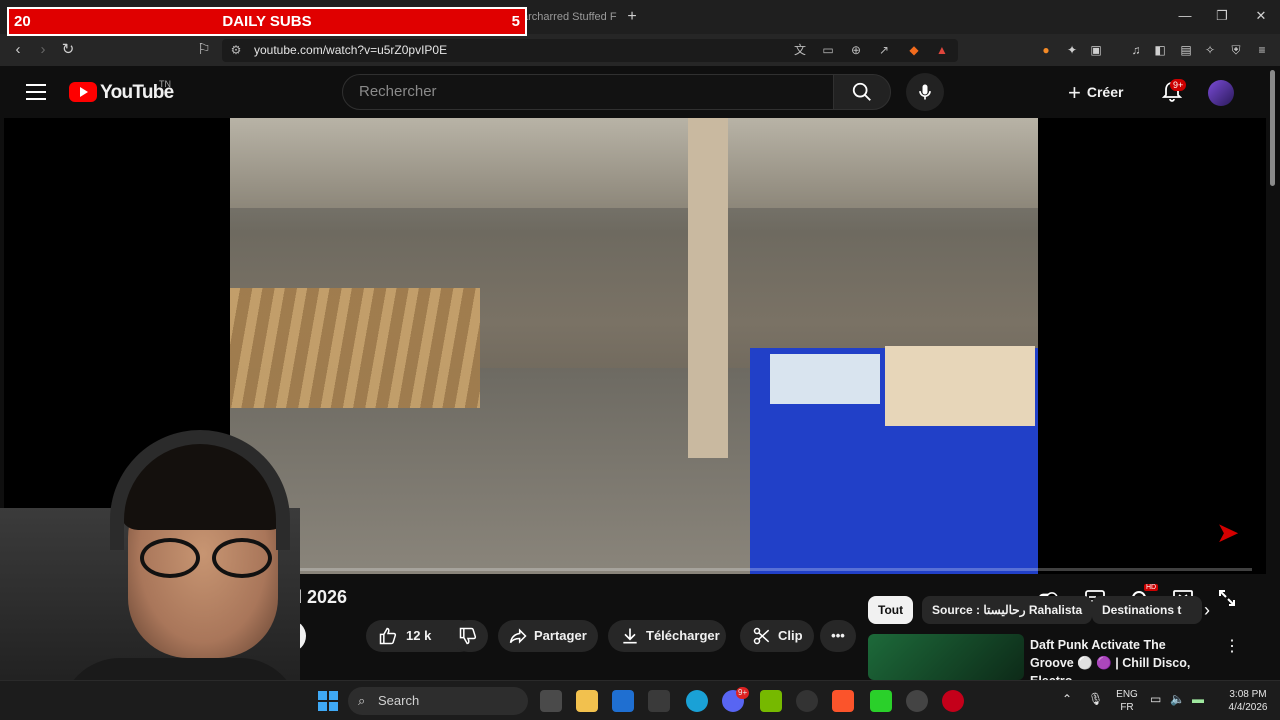  I want to click on share-button: Partager, so click(548, 636).